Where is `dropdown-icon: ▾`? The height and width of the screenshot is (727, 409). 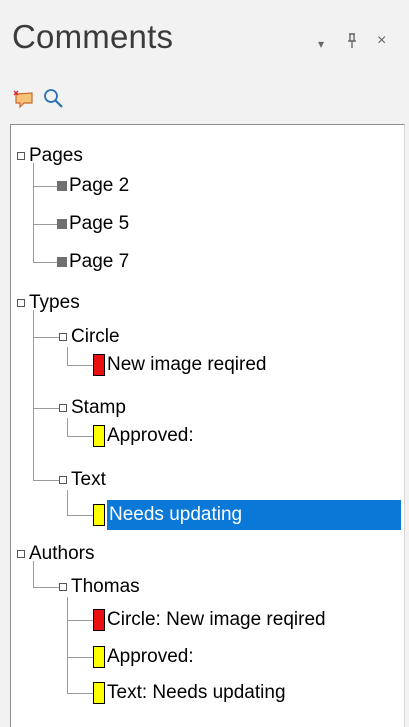 dropdown-icon: ▾ is located at coordinates (321, 44).